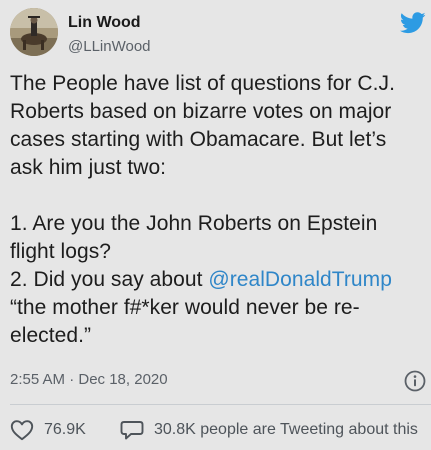 This screenshot has width=431, height=450. What do you see at coordinates (50, 335) in the screenshot?
I see `tweet-line: elected.”` at bounding box center [50, 335].